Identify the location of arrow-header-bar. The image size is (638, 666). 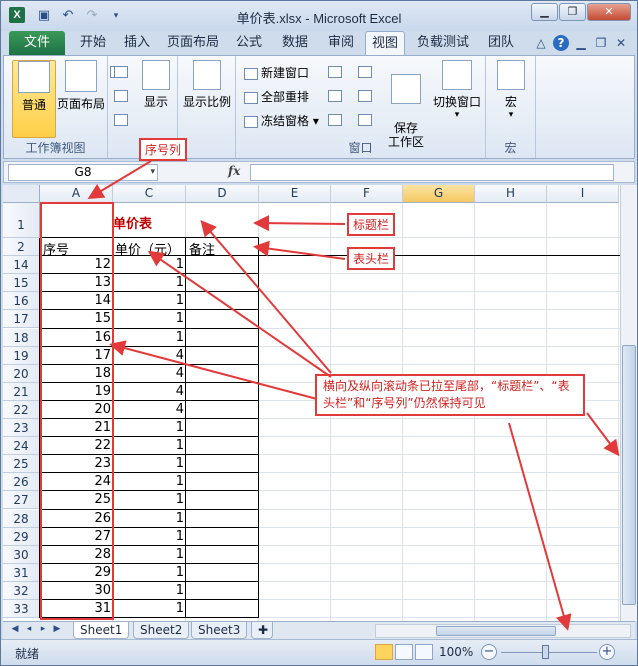
(299, 250).